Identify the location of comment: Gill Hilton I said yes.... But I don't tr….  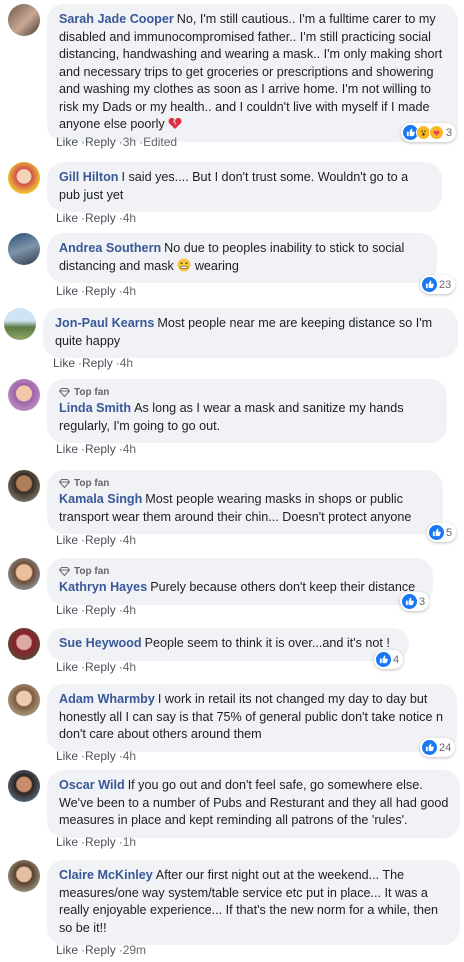
(232, 194).